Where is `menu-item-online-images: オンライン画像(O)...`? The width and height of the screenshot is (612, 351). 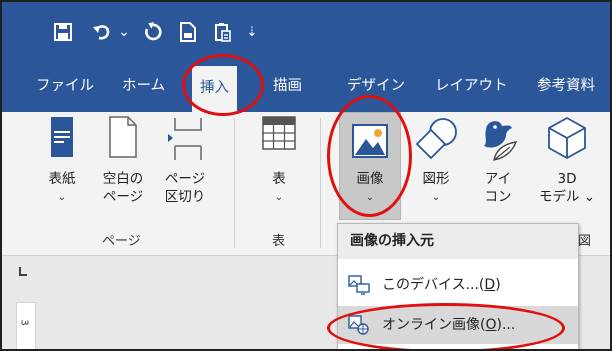 menu-item-online-images: オンライン画像(O)... is located at coordinates (458, 325).